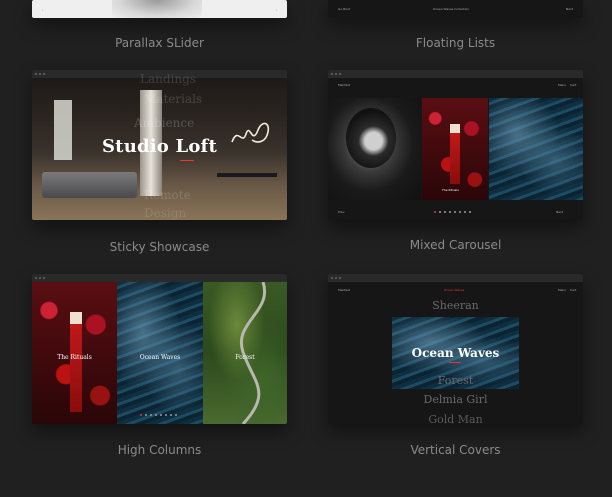 This screenshot has width=612, height=497. What do you see at coordinates (455, 450) in the screenshot?
I see `caption-vertical-covers: Vertical Covers` at bounding box center [455, 450].